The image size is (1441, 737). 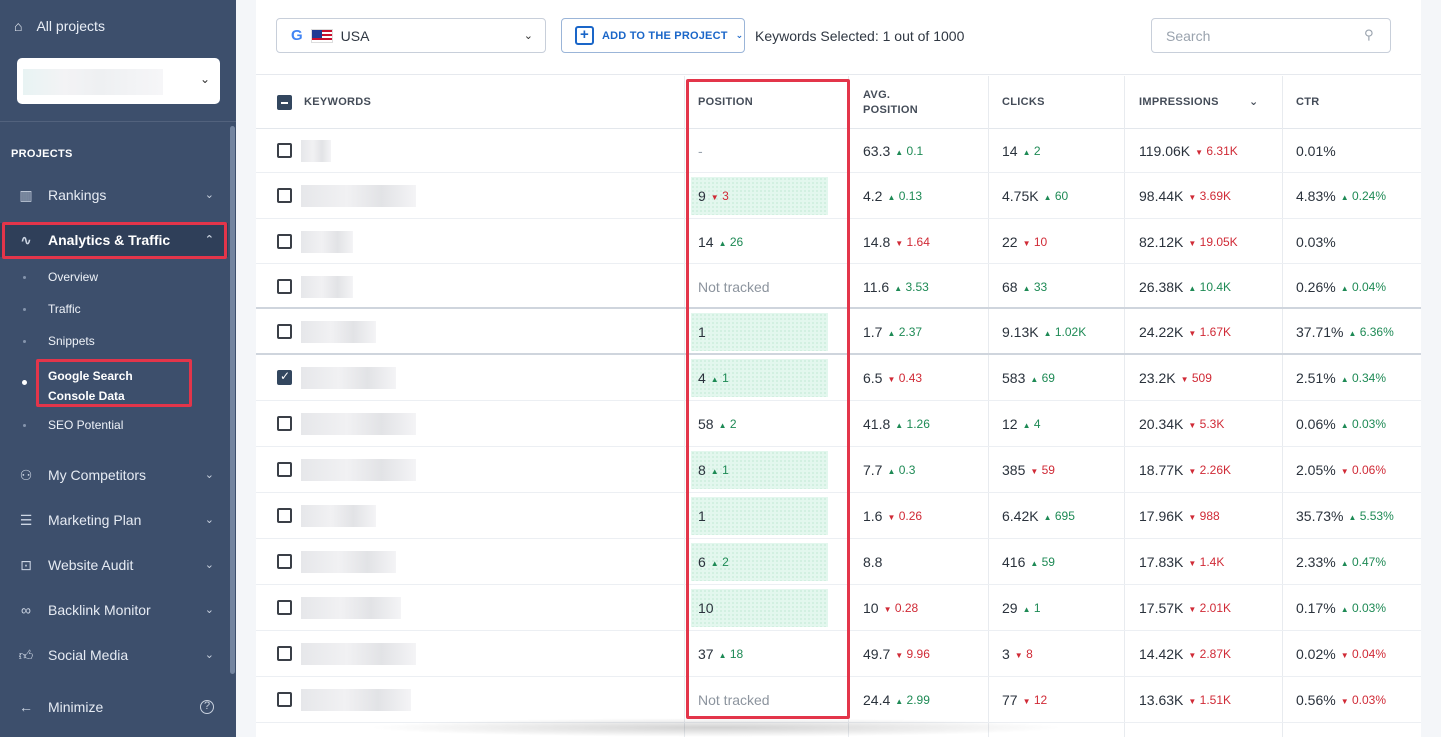 What do you see at coordinates (114, 240) in the screenshot?
I see `sidebar-item-analytics-traffic: ∿ Analytics & Traffic ⌃` at bounding box center [114, 240].